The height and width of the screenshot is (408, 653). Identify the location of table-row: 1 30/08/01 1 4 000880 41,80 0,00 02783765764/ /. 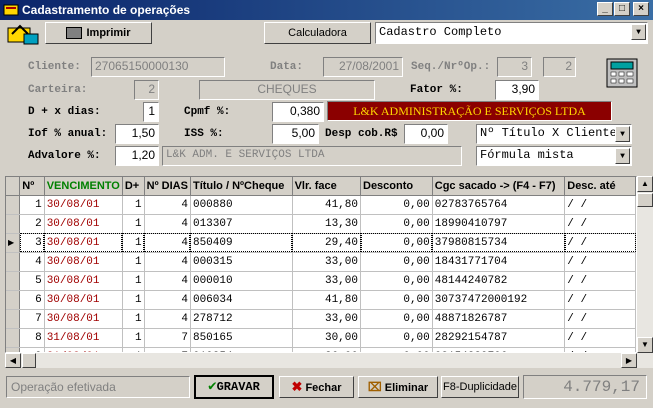
(321, 205).